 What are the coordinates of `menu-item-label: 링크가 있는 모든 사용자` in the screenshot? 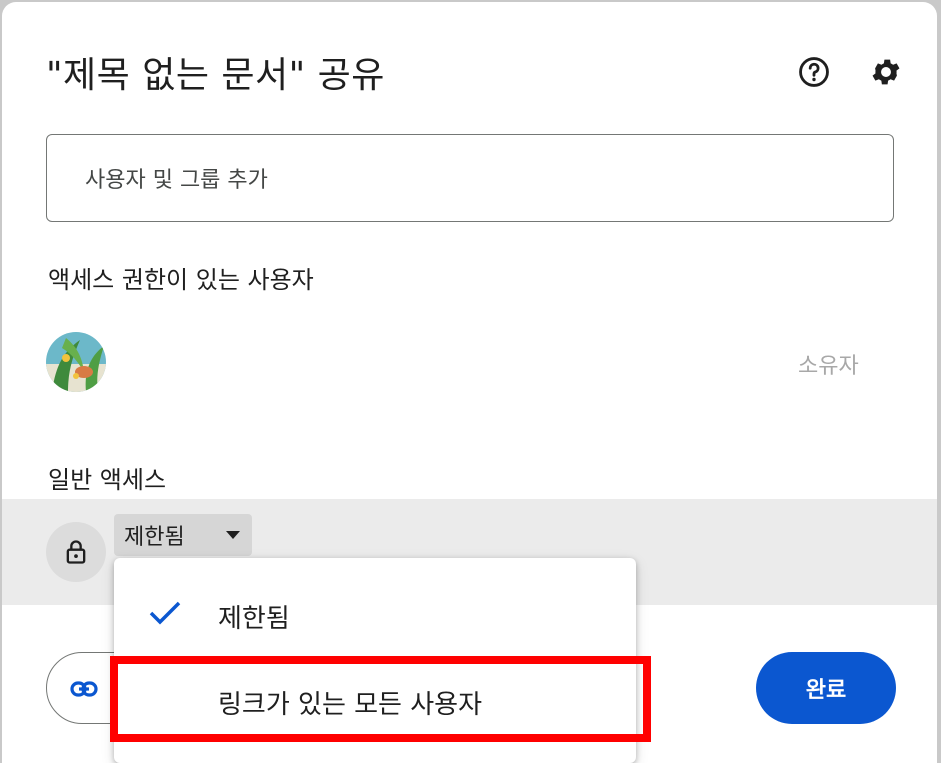 It's located at (350, 705).